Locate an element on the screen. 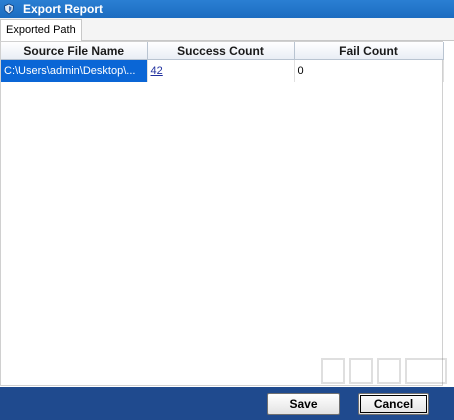 Image resolution: width=454 pixels, height=420 pixels. tab-exported-path: Exported Path is located at coordinates (41, 30).